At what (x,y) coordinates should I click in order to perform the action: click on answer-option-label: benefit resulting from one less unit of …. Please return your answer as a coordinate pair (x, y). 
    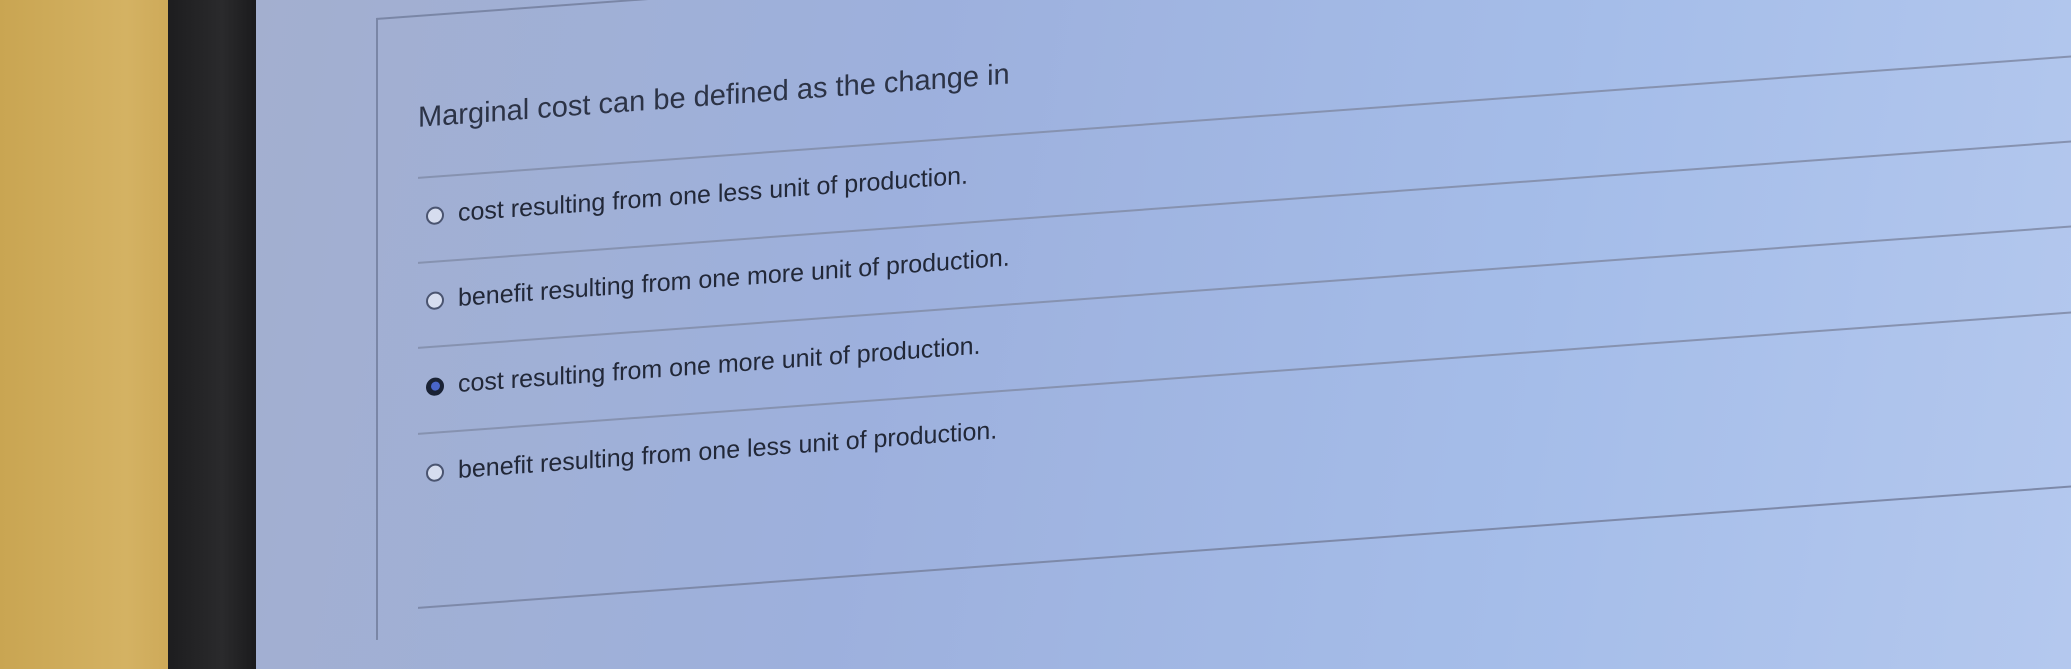
    Looking at the image, I should click on (728, 450).